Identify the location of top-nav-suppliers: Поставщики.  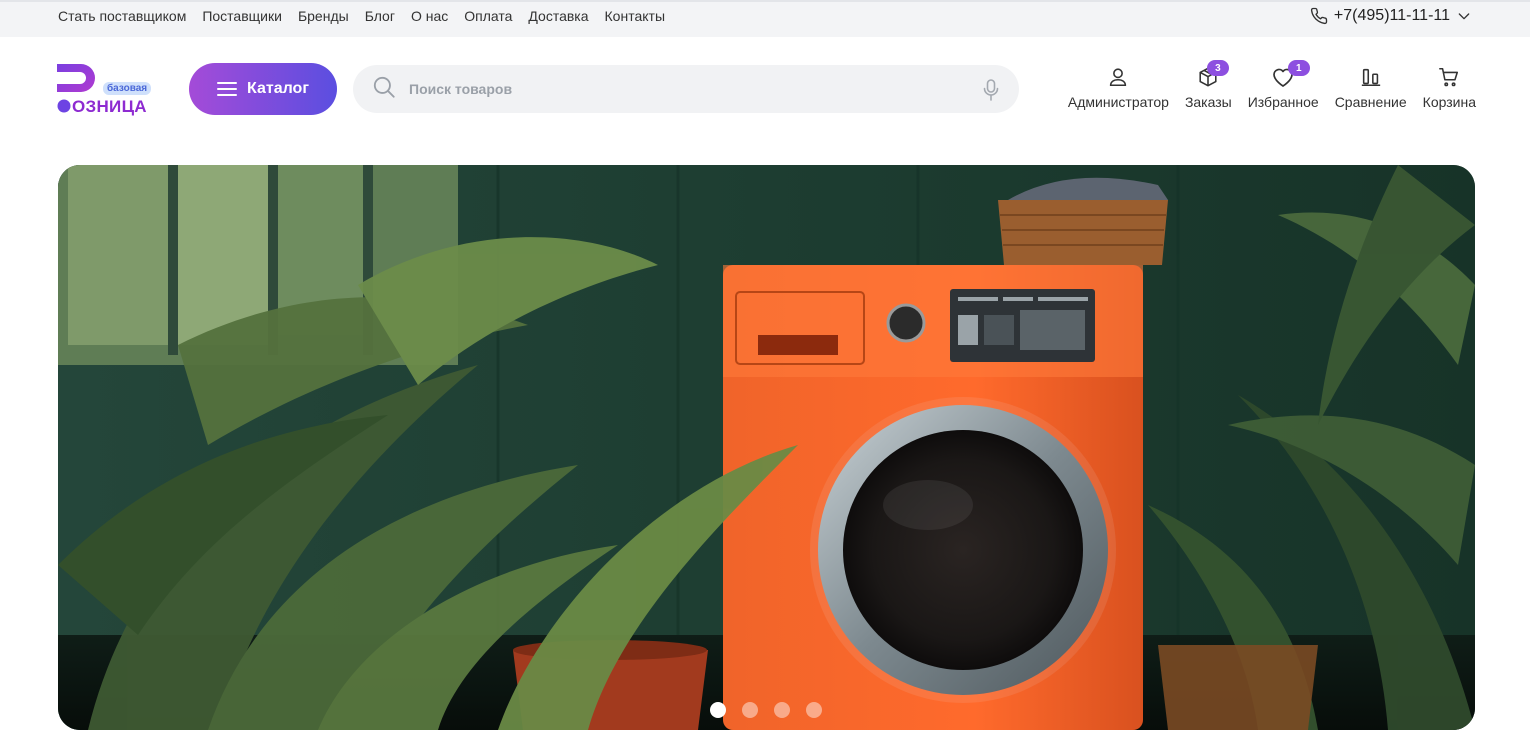
(242, 16).